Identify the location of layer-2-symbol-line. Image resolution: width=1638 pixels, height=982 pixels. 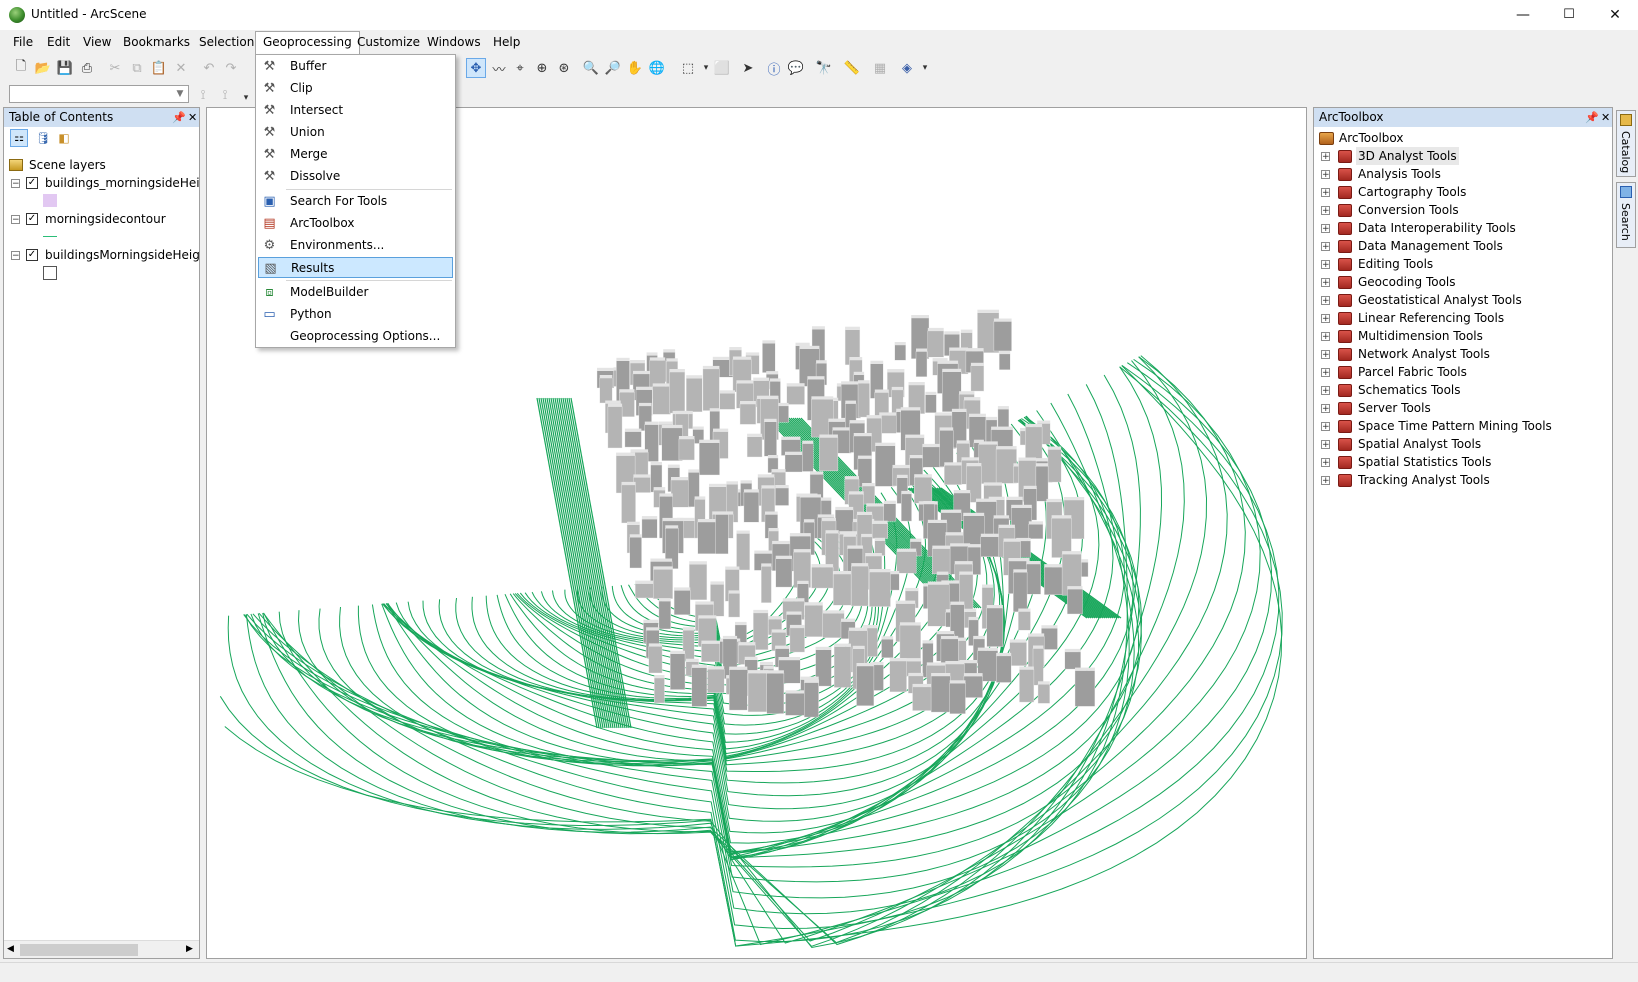
(50, 236).